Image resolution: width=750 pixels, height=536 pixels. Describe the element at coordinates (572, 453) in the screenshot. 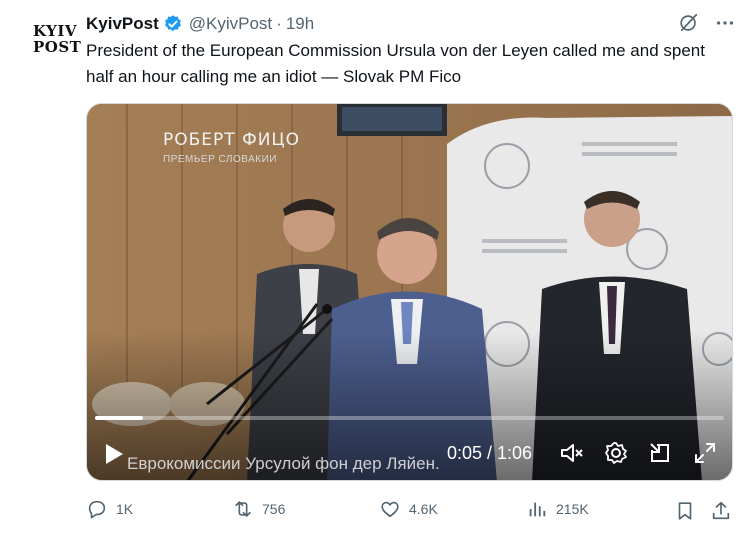

I see `mute-icon` at that location.